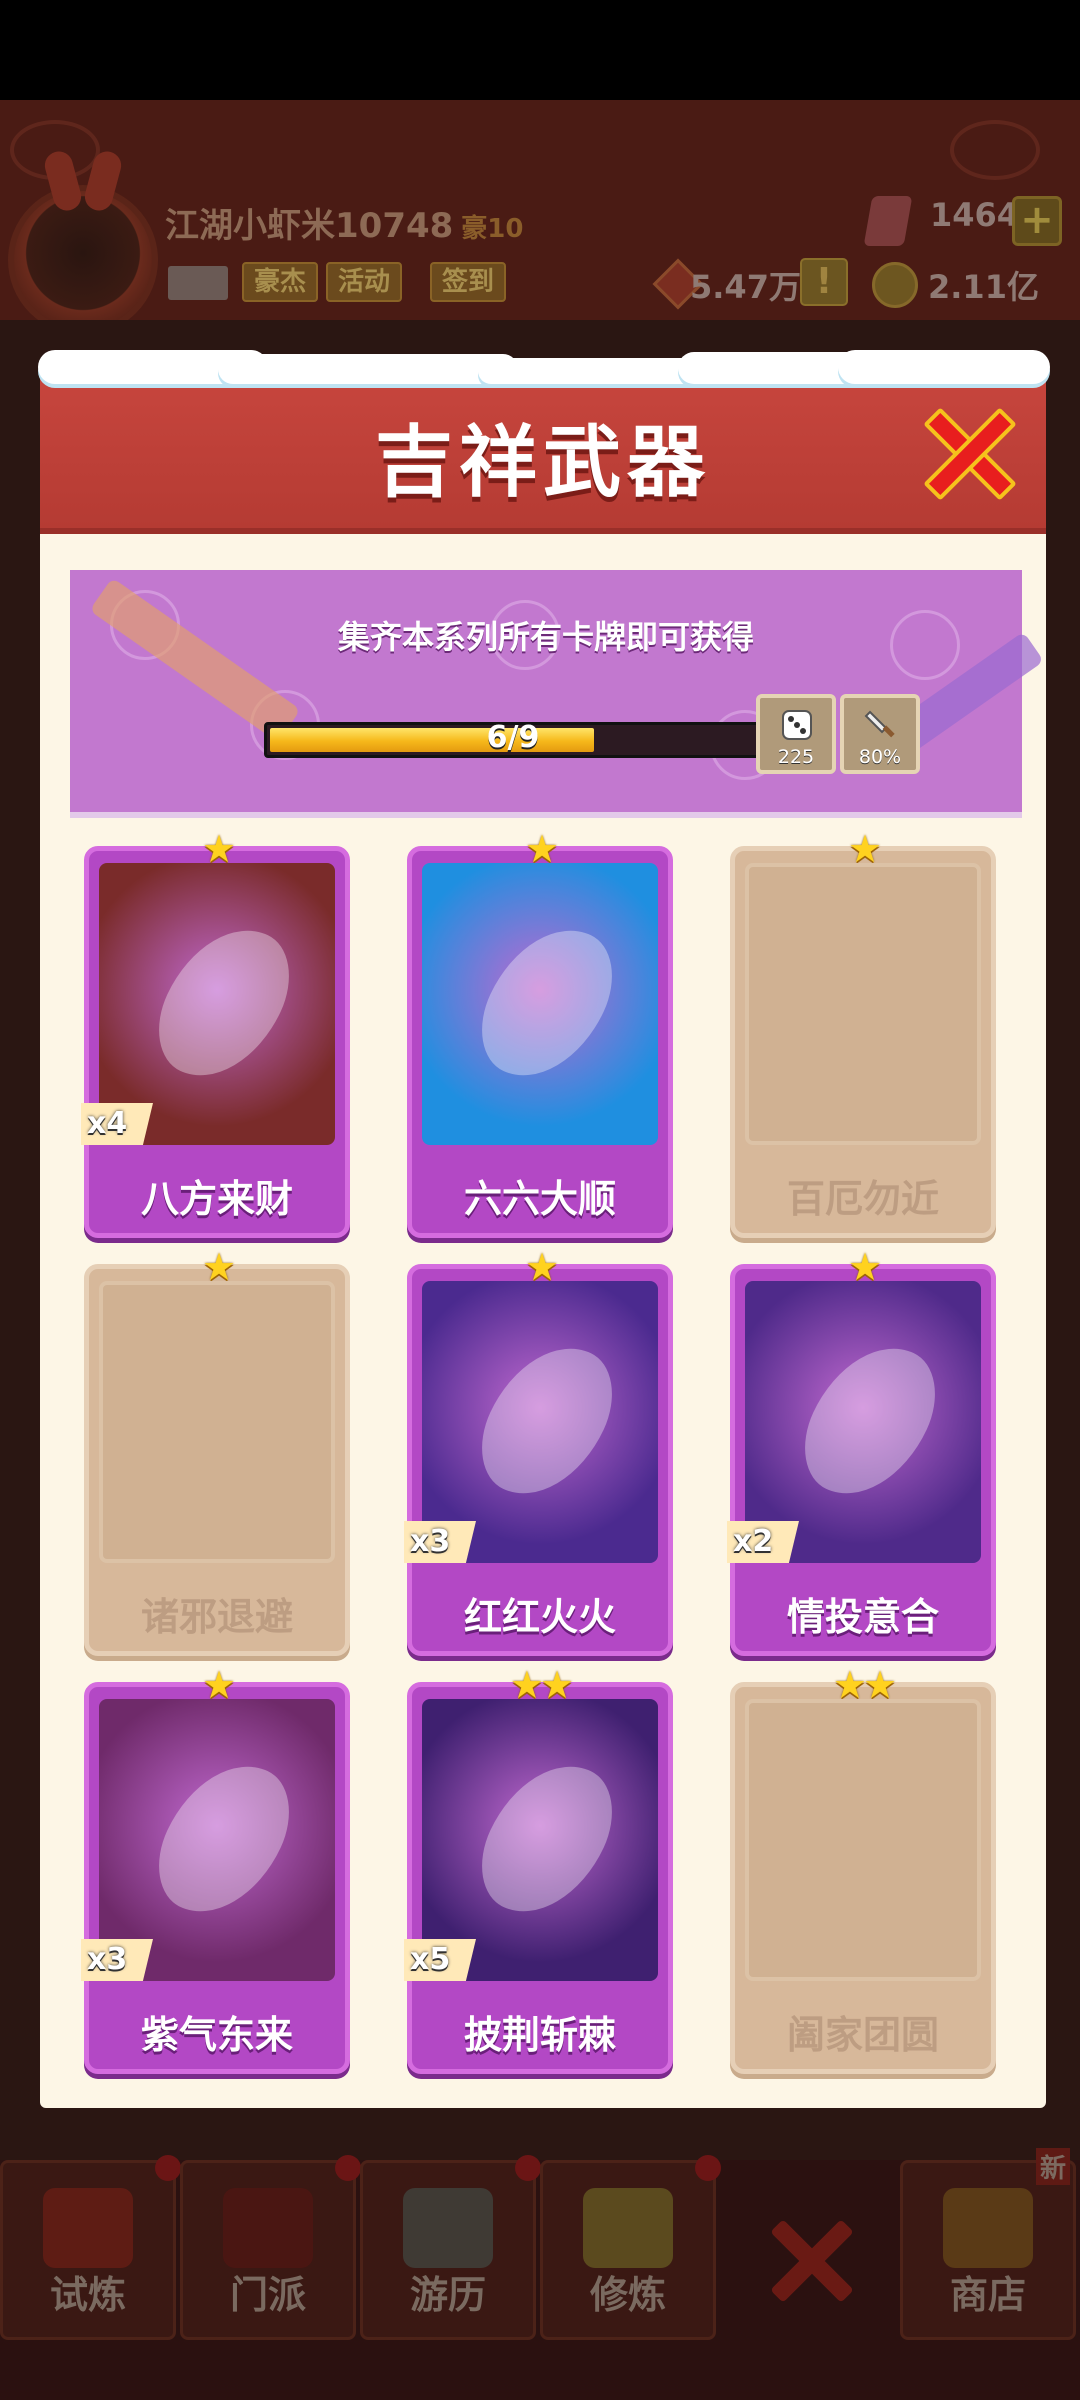 This screenshot has height=2400, width=1080. I want to click on nav-tab-label: 试炼, so click(87, 2295).